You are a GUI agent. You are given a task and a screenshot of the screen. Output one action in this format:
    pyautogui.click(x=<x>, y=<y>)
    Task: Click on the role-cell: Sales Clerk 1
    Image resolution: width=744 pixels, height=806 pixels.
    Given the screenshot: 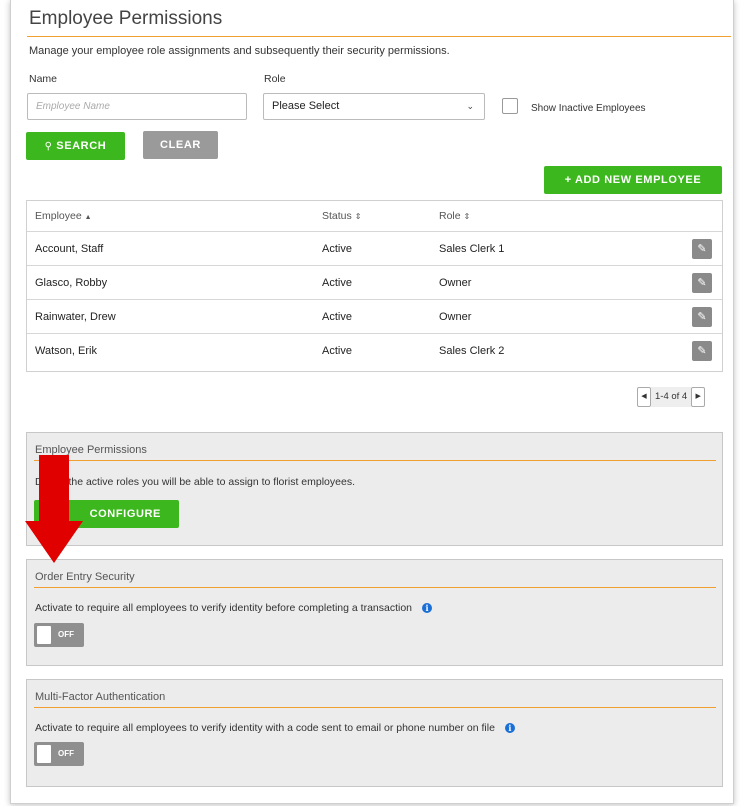 What is the action you would take?
    pyautogui.click(x=472, y=249)
    